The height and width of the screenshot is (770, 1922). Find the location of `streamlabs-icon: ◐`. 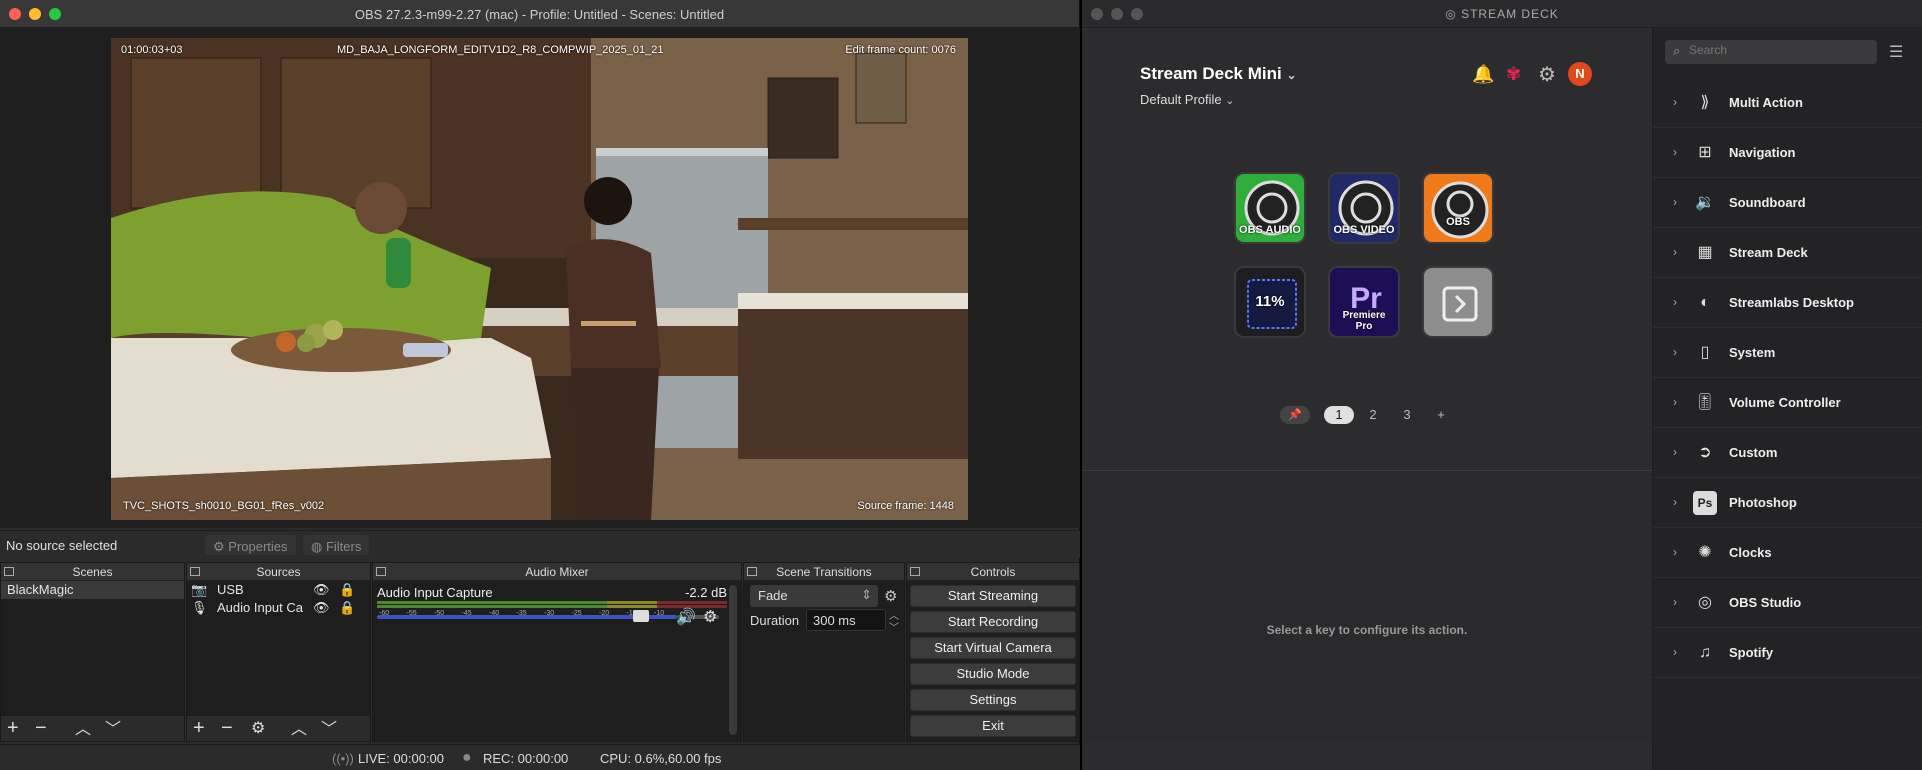

streamlabs-icon: ◐ is located at coordinates (1705, 302).